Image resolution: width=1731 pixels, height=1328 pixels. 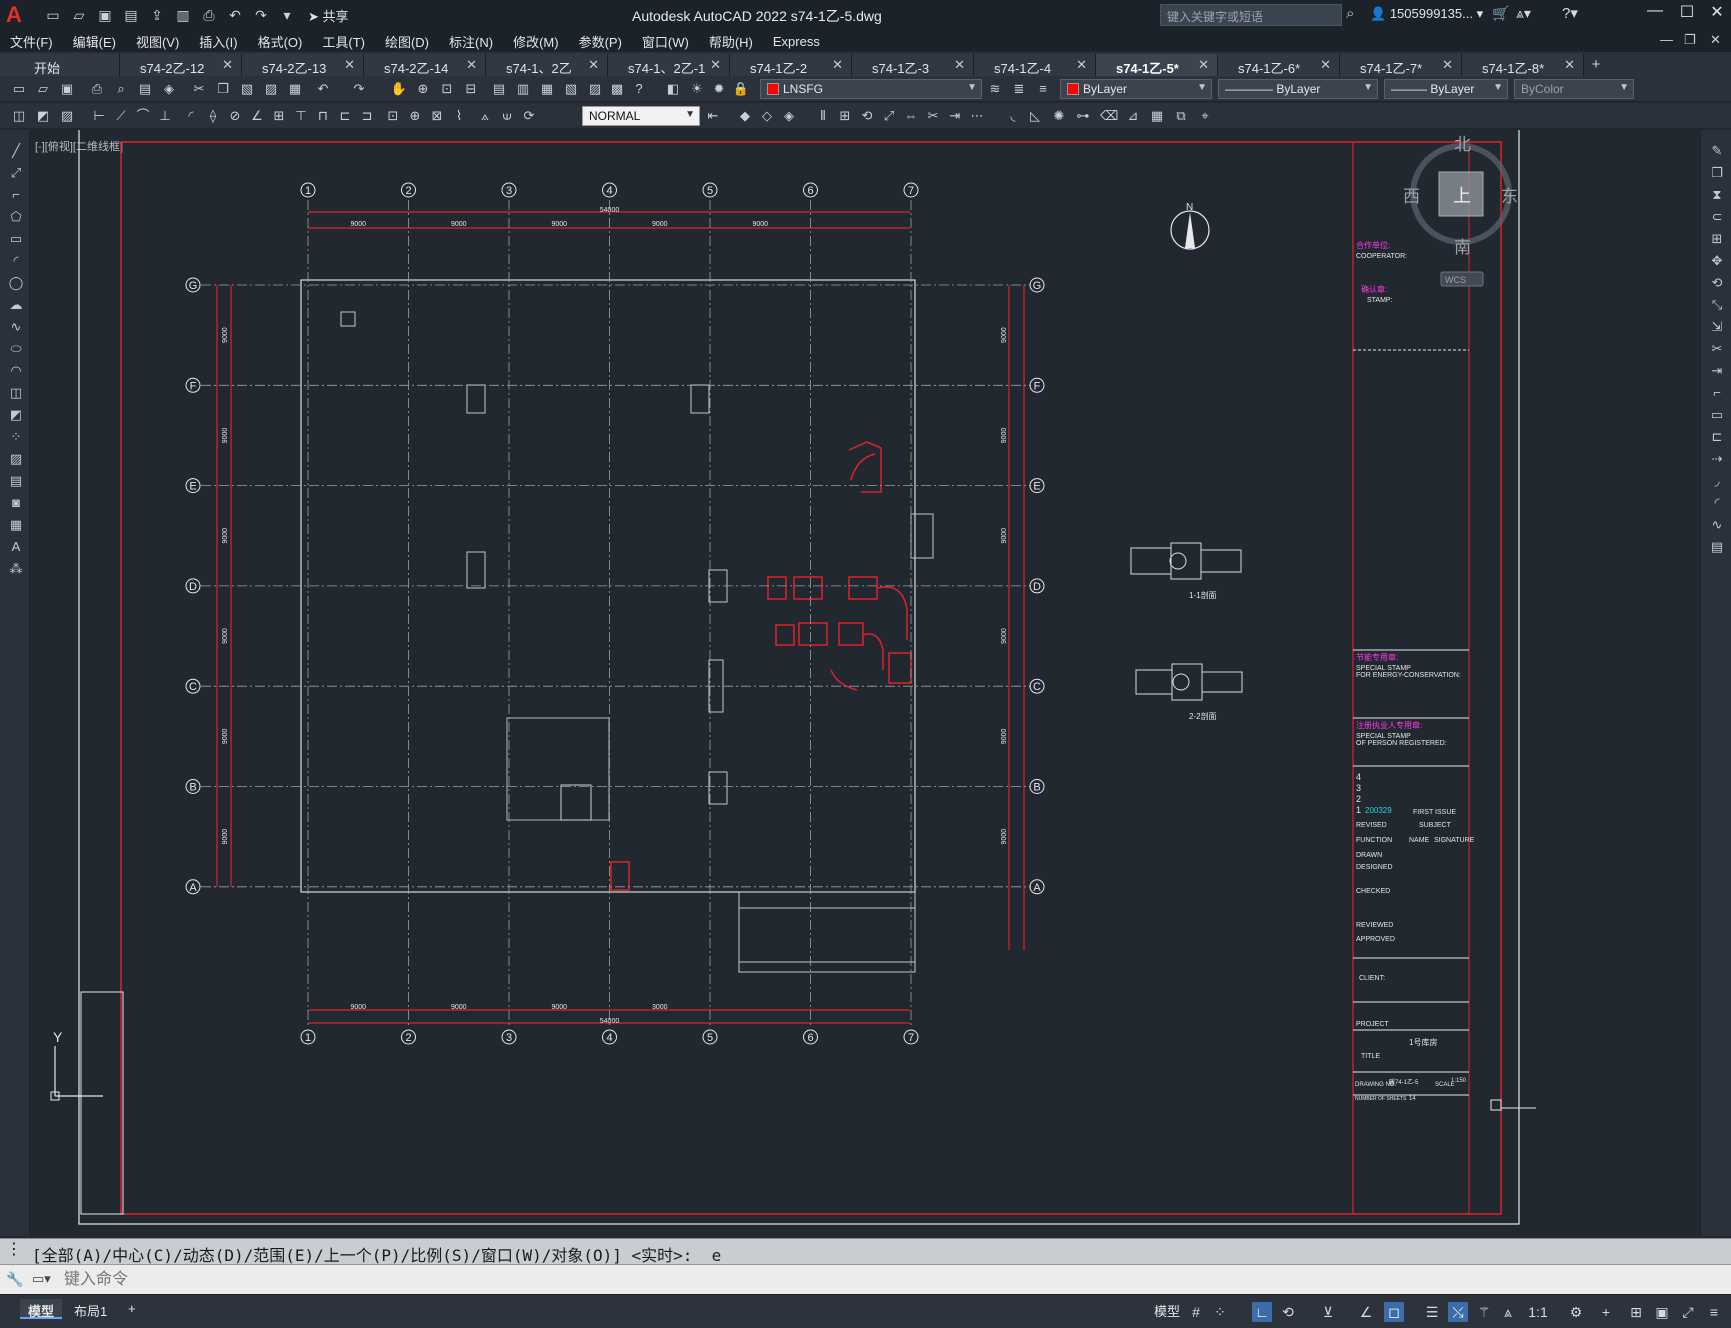 What do you see at coordinates (1523, 13) in the screenshot?
I see `autodesk-app-icon: ⩓▾` at bounding box center [1523, 13].